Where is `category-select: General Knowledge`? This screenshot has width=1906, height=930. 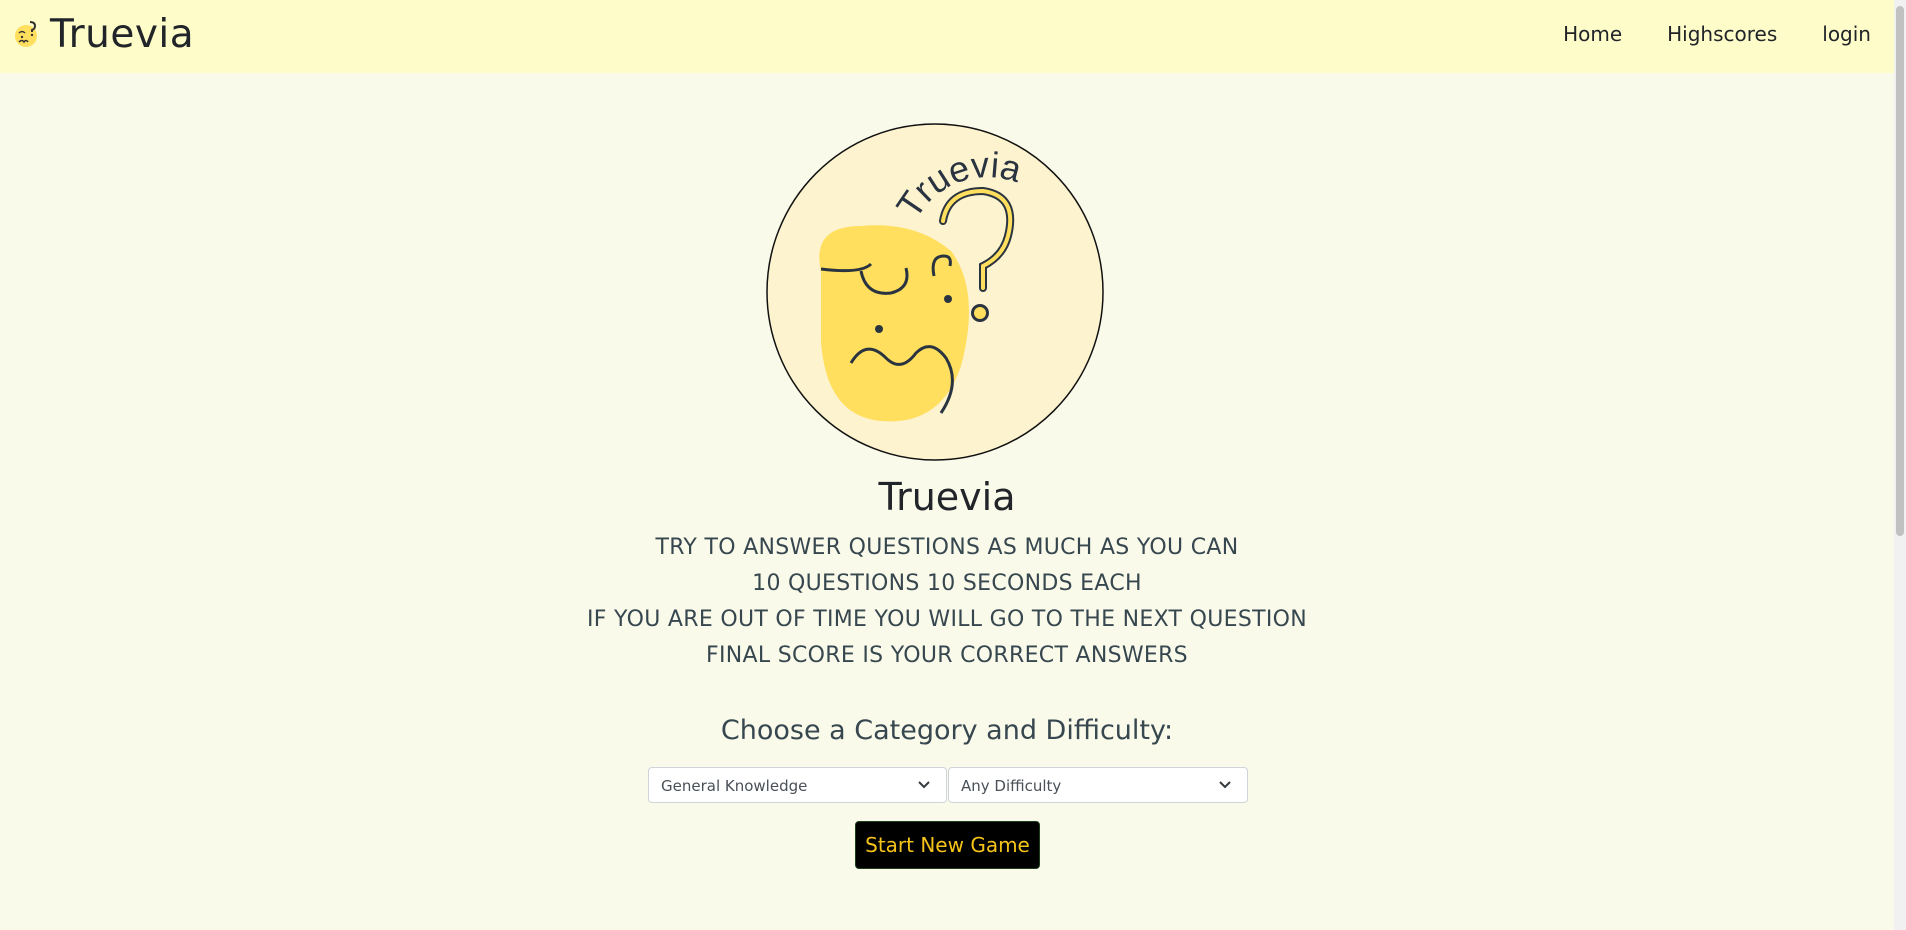
category-select: General Knowledge is located at coordinates (797, 785).